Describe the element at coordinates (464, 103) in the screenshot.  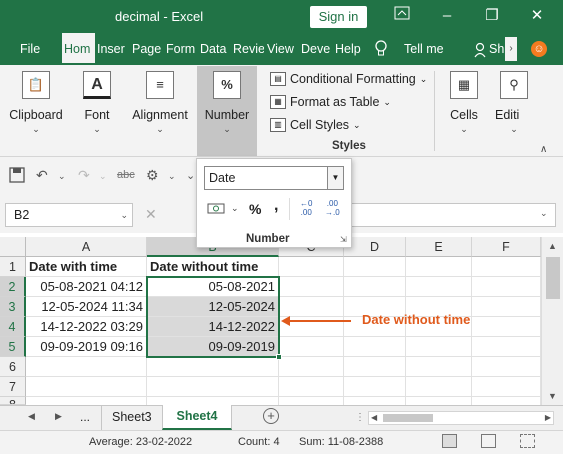
I see `cells-group-button: ▦ Cells ⌄` at that location.